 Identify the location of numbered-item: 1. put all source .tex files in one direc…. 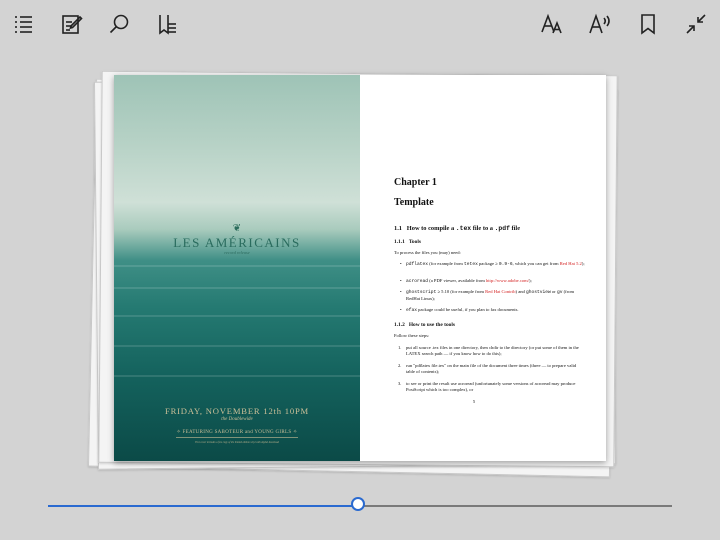
(488, 350).